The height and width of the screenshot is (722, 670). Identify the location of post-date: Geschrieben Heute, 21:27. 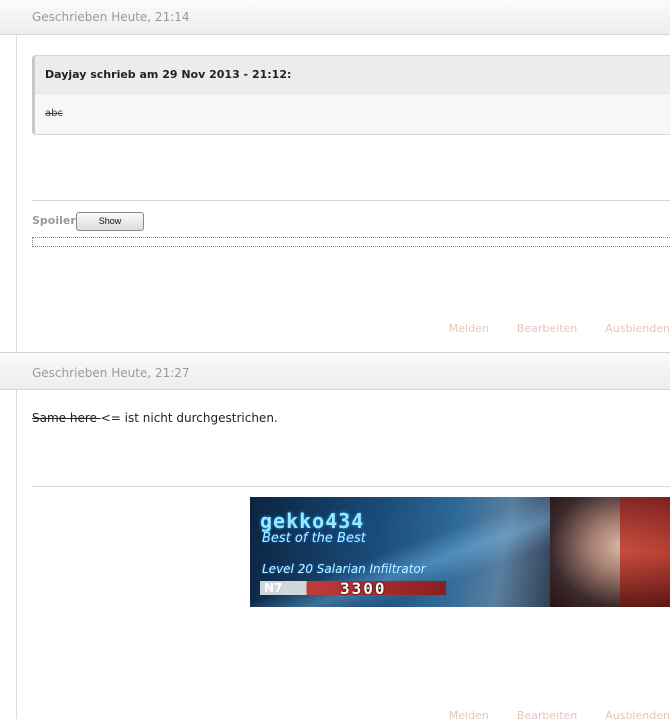
(111, 373).